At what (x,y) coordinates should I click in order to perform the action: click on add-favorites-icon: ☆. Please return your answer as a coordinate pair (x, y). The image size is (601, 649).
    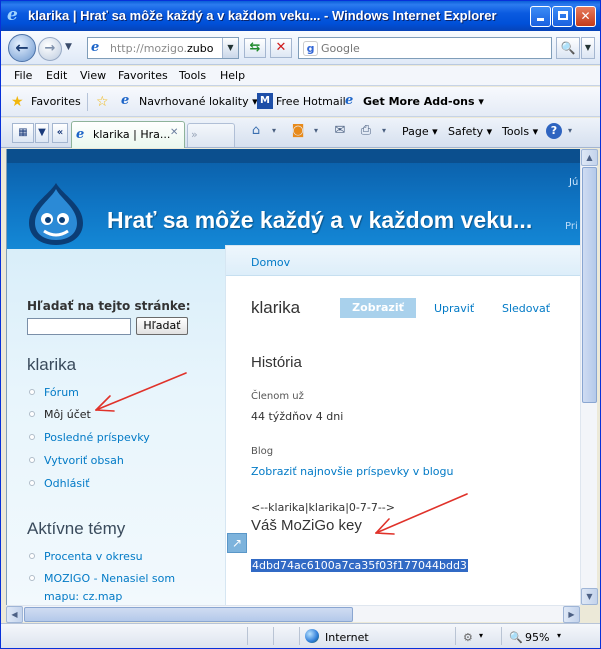
    Looking at the image, I should click on (102, 102).